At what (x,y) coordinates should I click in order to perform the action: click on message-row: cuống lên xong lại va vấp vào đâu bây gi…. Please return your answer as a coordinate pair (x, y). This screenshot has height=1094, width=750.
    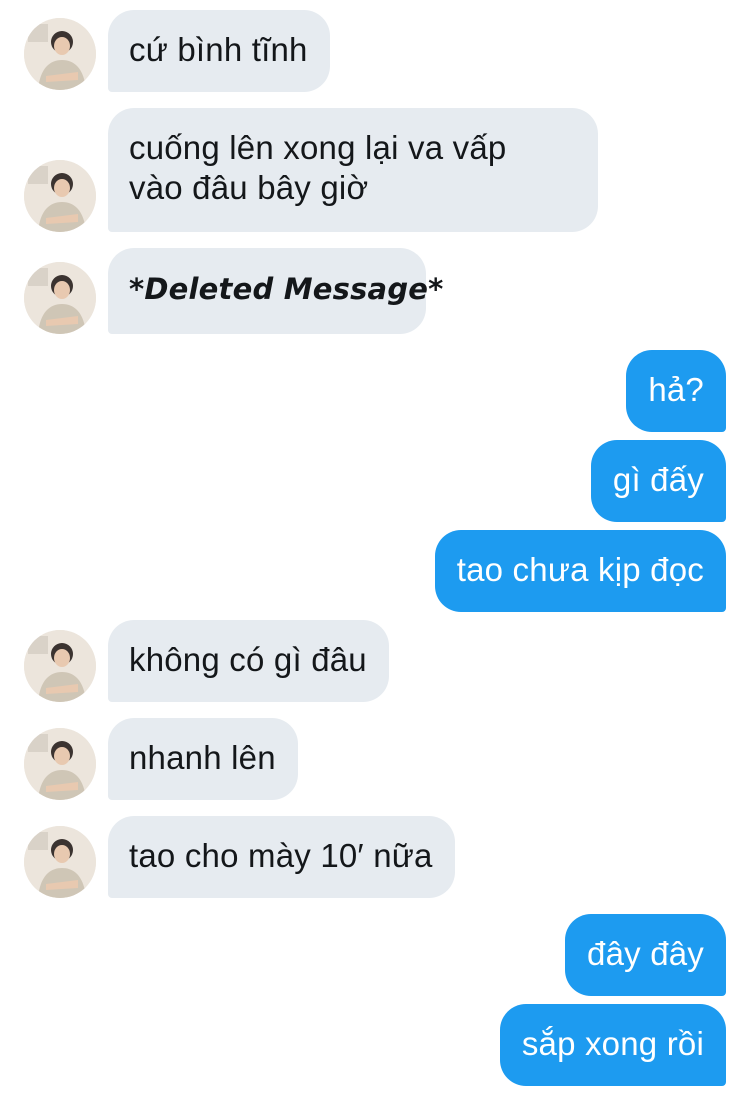
    Looking at the image, I should click on (375, 170).